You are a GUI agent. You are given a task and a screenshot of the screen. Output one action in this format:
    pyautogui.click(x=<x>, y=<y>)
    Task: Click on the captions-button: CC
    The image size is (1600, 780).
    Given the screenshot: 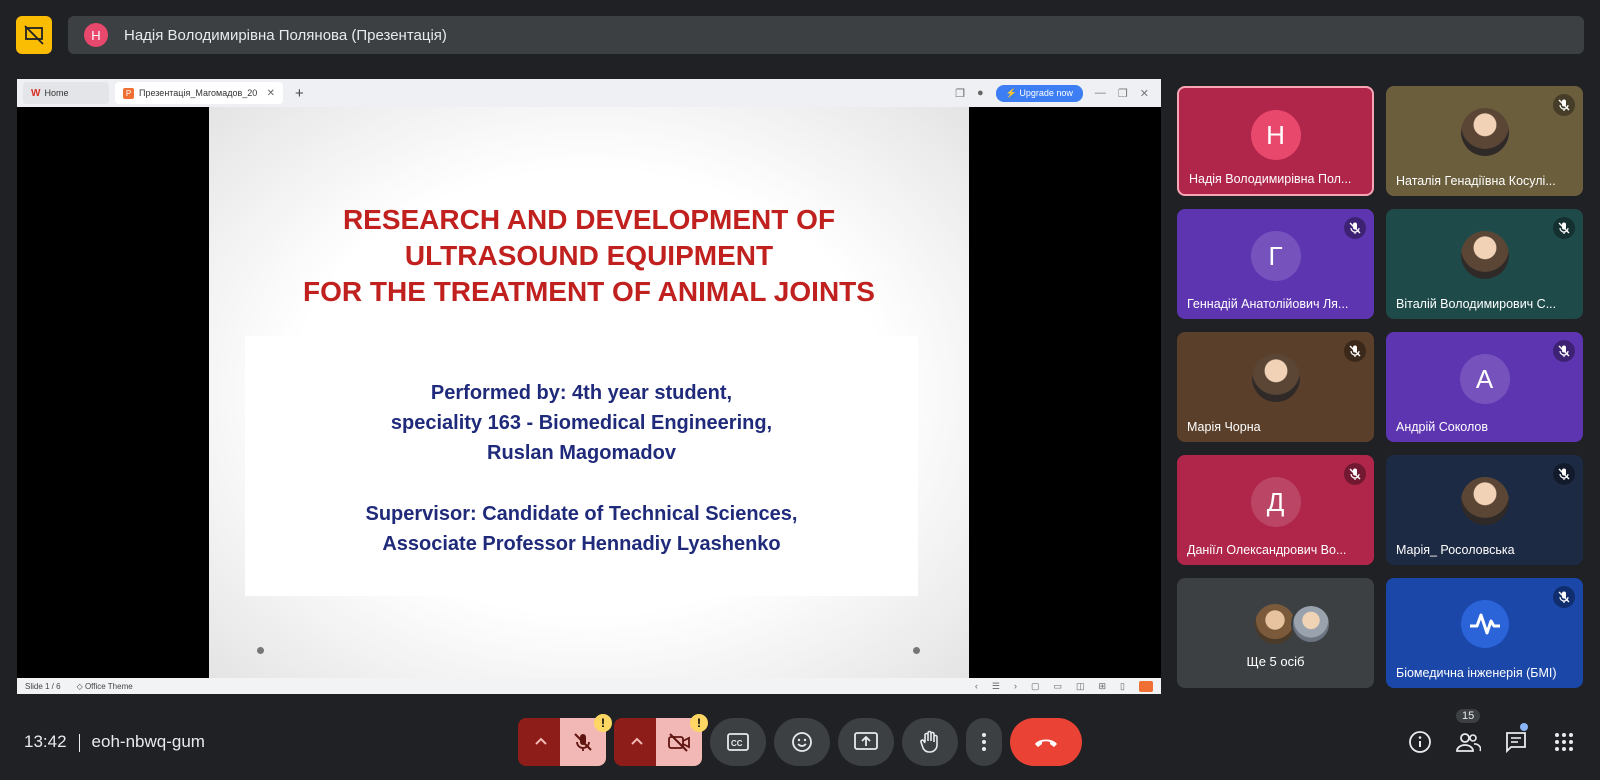 What is the action you would take?
    pyautogui.click(x=738, y=742)
    